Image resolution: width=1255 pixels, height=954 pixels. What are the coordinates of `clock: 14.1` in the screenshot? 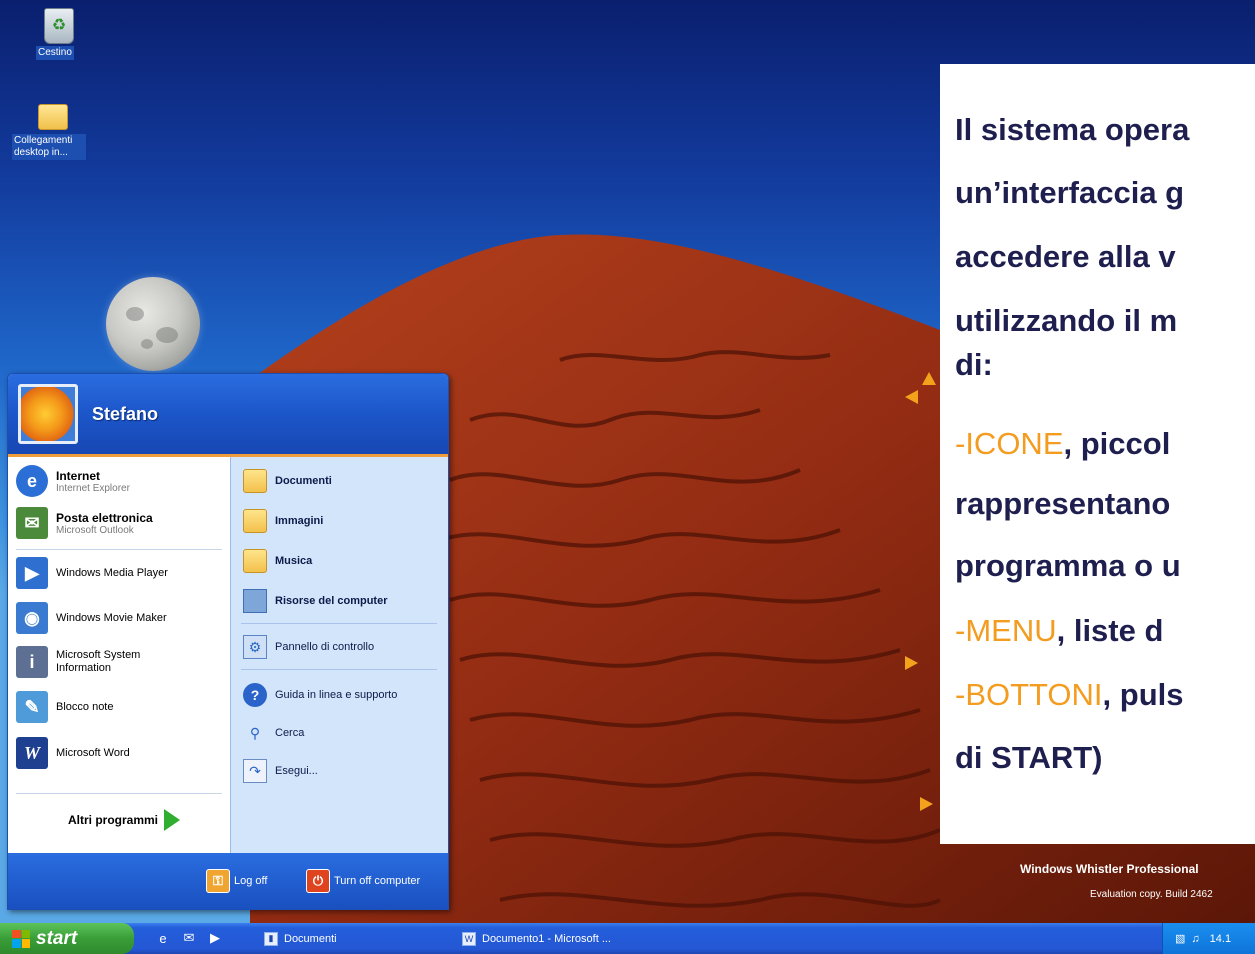 It's located at (1220, 939).